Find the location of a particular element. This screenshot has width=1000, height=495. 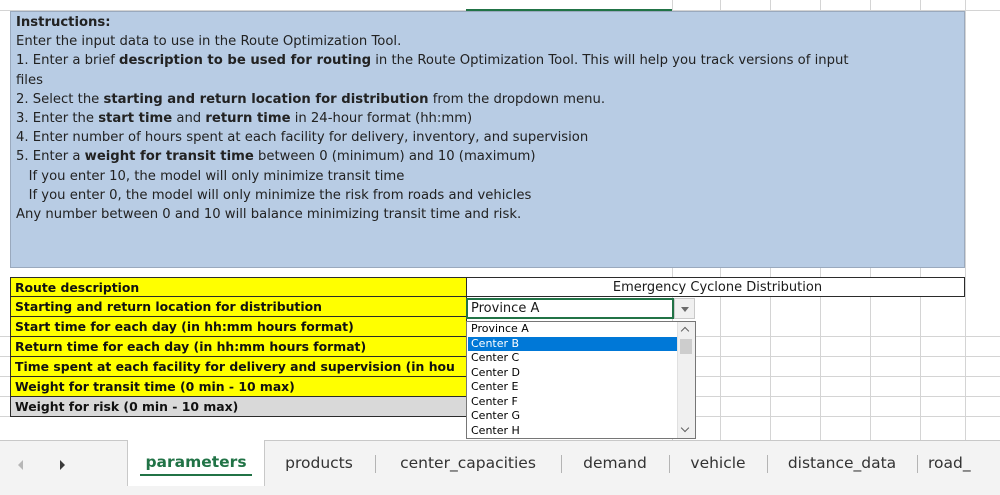

caret-left-icon is located at coordinates (20, 465).